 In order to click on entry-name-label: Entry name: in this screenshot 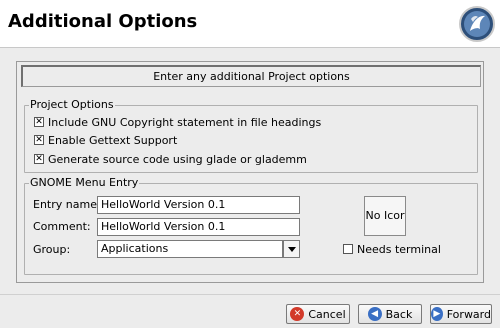, I will do `click(67, 204)`.